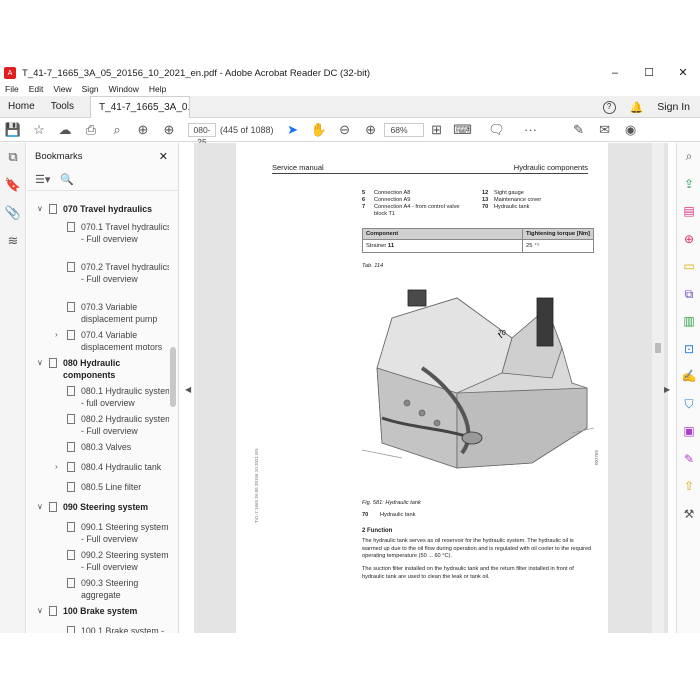 The image size is (700, 700). Describe the element at coordinates (96, 369) in the screenshot. I see `bookmark-080: ∨ 080 Hydraulic components` at that location.